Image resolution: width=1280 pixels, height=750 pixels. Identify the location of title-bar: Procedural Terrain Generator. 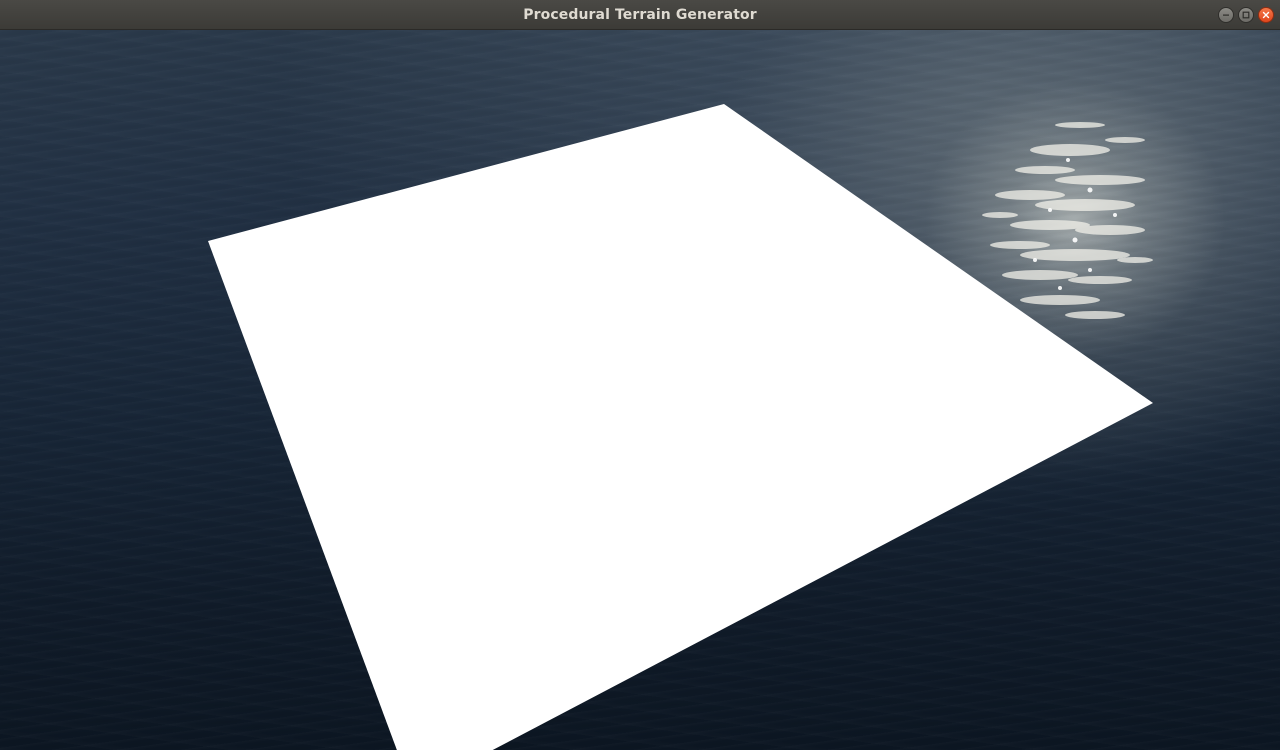
(640, 15).